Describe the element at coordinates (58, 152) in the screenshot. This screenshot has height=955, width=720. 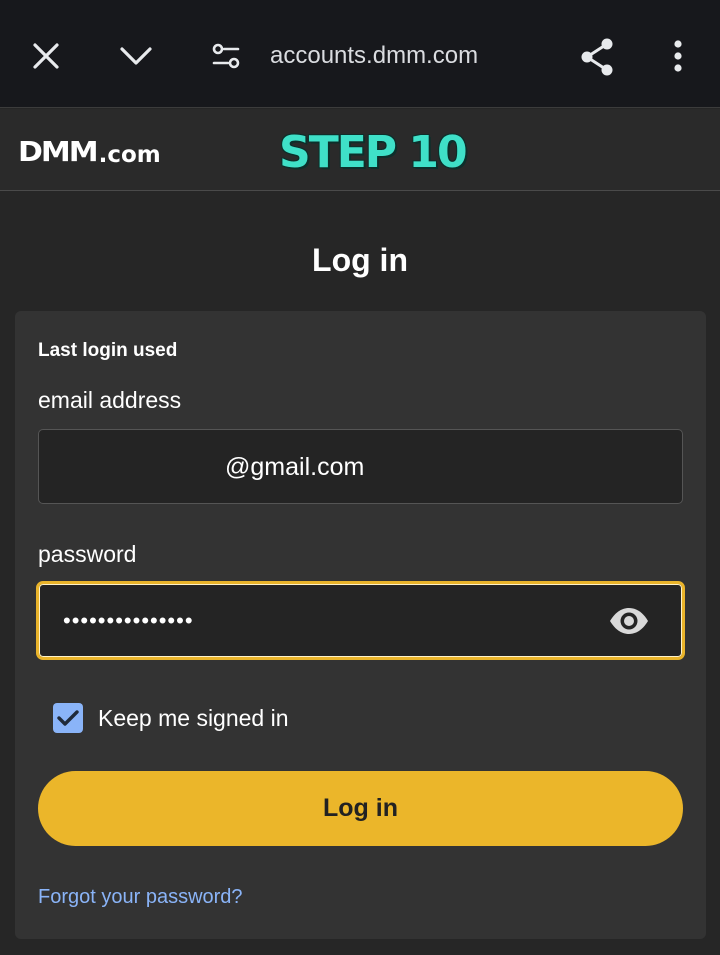
I see `logo-dmm-text: DMM` at that location.